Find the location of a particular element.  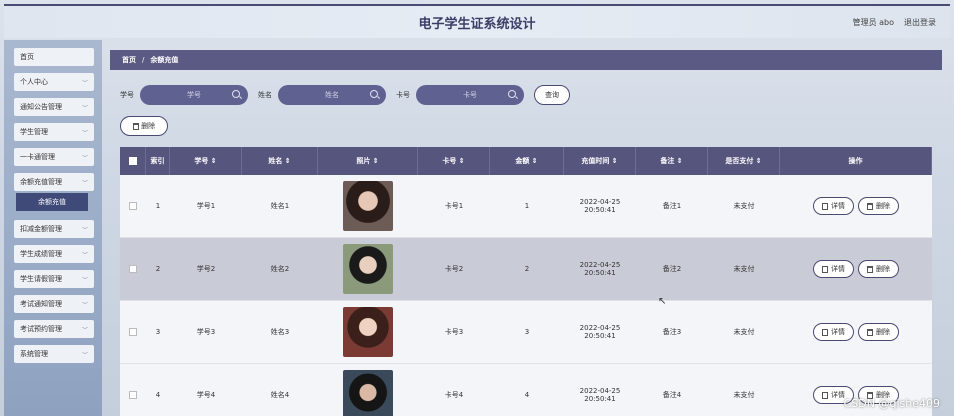

header-user-area: 管理员 abo 退出登录 is located at coordinates (894, 22).